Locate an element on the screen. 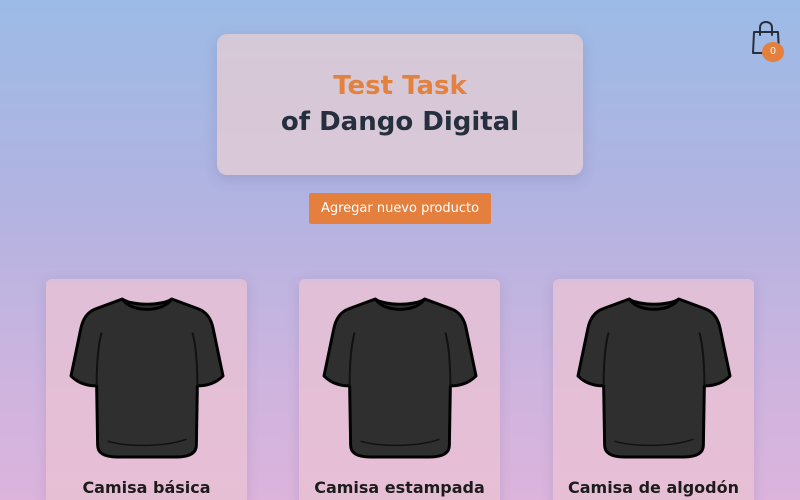  product-card: Camisa básica is located at coordinates (146, 389).